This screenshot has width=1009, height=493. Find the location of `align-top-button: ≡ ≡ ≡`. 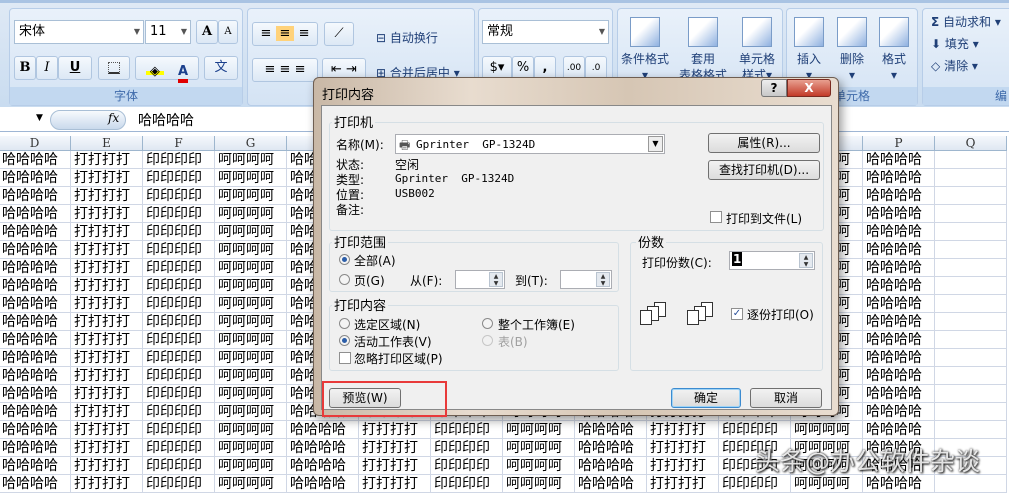

align-top-button: ≡ ≡ ≡ is located at coordinates (285, 34).